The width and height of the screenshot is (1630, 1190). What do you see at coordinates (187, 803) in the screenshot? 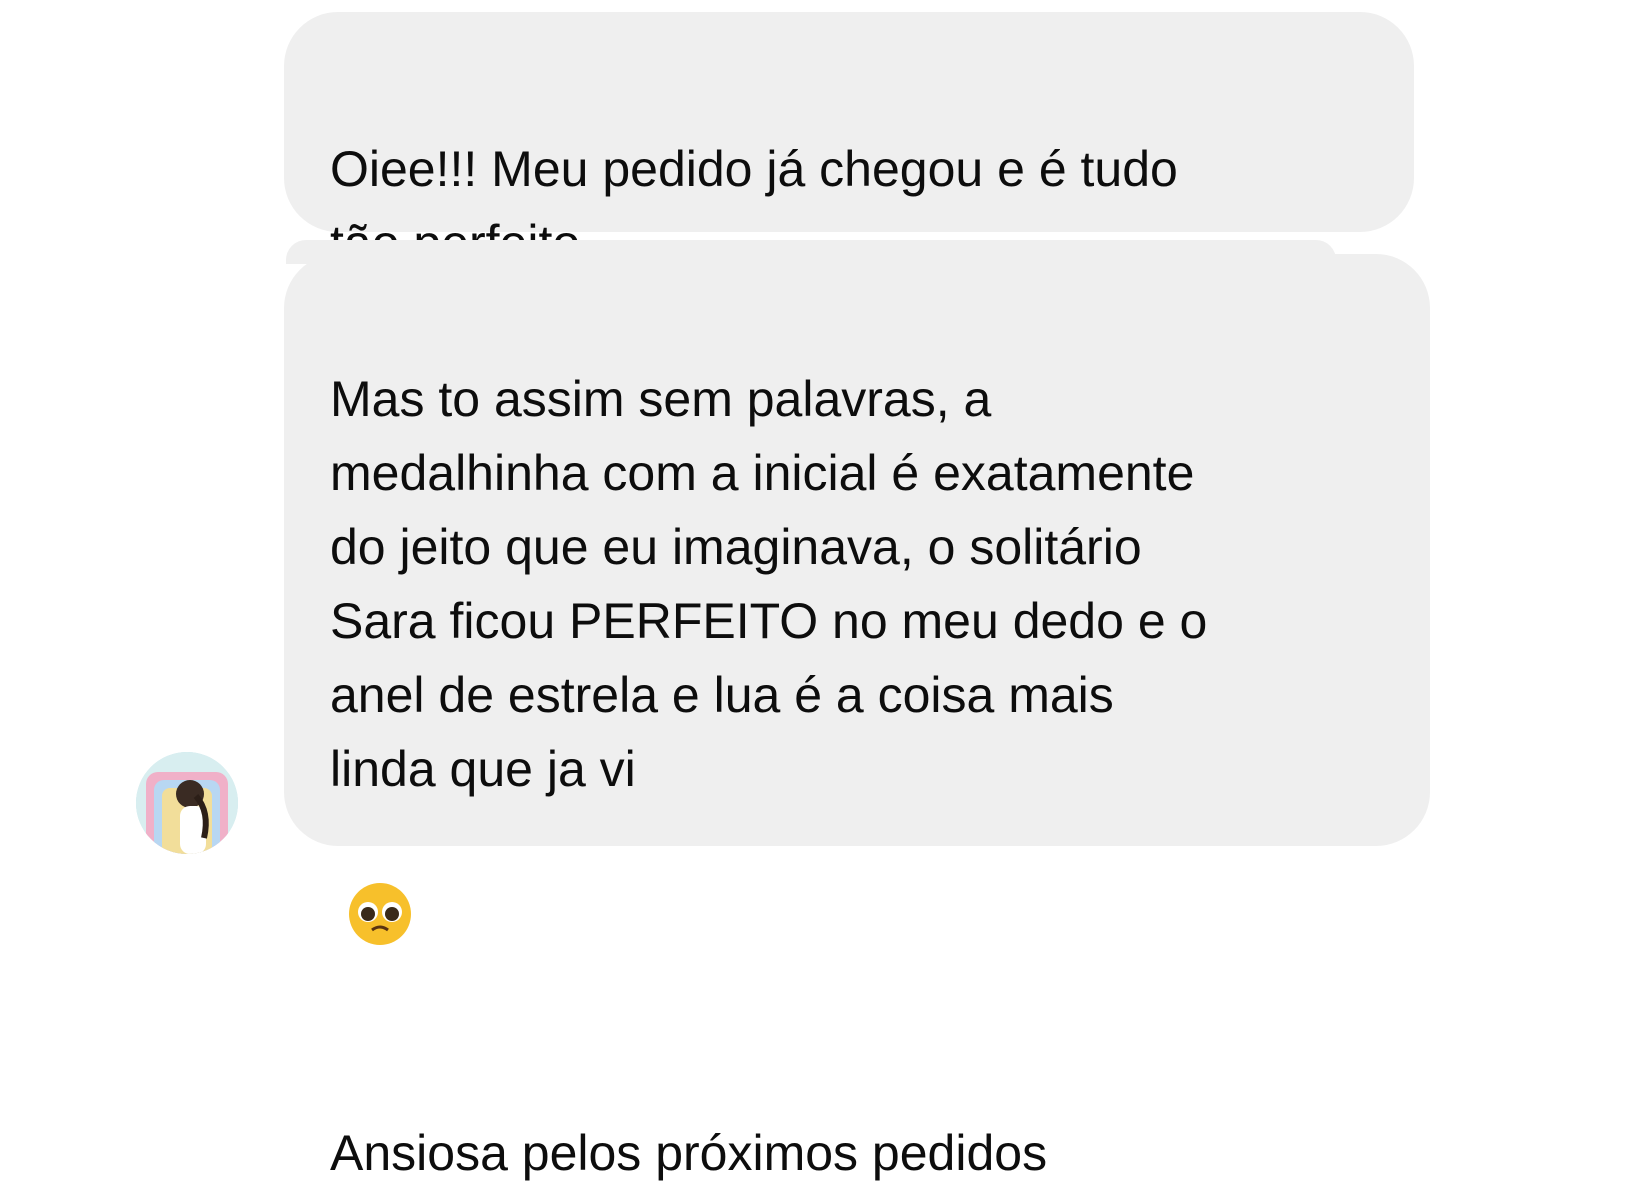
I see `user-avatar` at bounding box center [187, 803].